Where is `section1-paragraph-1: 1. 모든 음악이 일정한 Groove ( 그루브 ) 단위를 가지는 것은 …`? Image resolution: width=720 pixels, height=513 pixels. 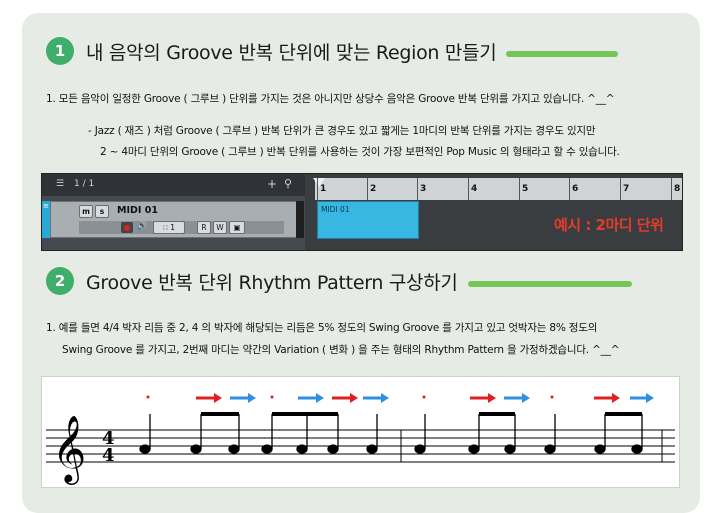 section1-paragraph-1: 1. 모든 음악이 일정한 Groove ( 그루브 ) 단위를 가지는 것은 … is located at coordinates (330, 99).